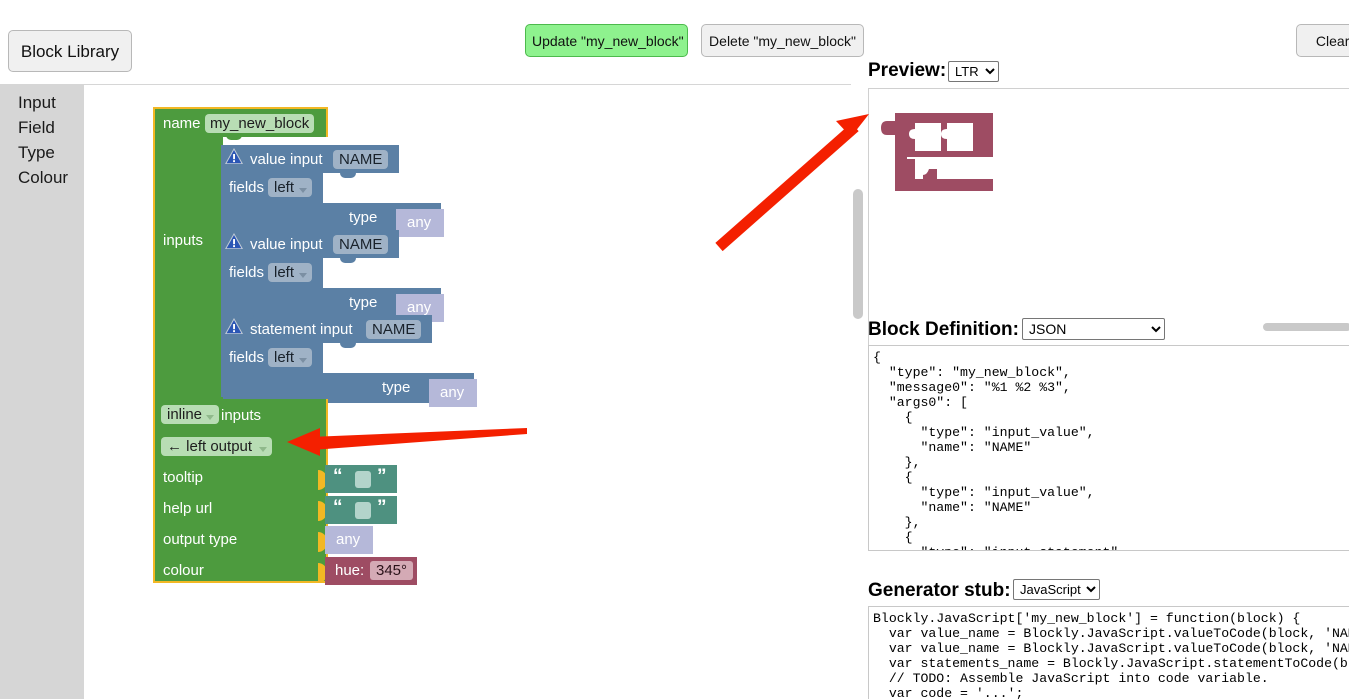 The height and width of the screenshot is (699, 1349). I want to click on help-url-text-input, so click(363, 510).